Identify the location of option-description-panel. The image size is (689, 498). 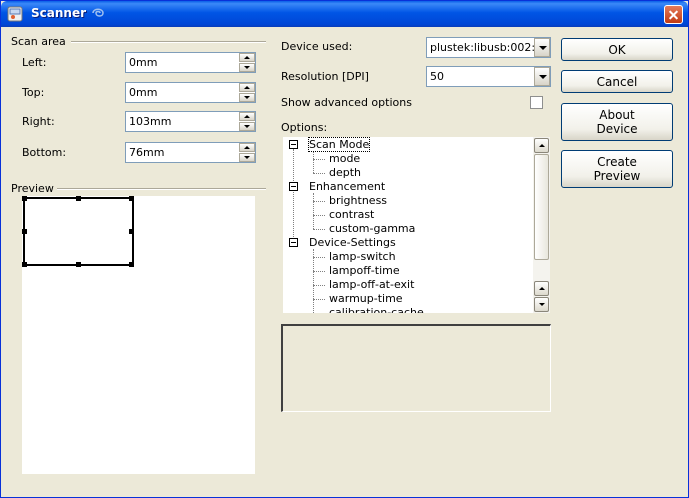
(416, 368).